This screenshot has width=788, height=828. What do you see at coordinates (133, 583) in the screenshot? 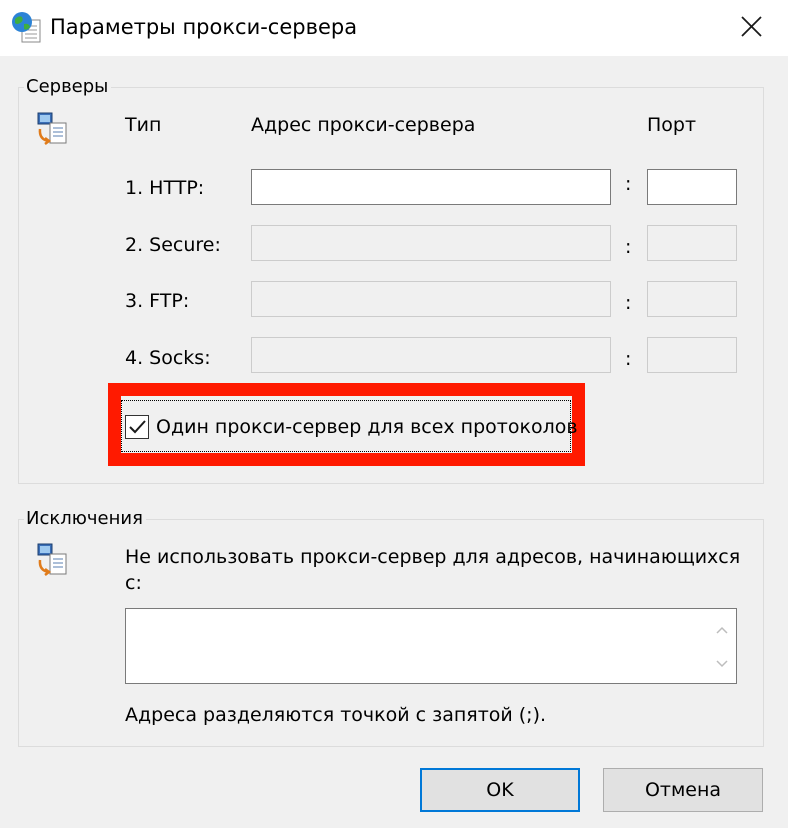
I see `exceptions-description-line2: с:` at bounding box center [133, 583].